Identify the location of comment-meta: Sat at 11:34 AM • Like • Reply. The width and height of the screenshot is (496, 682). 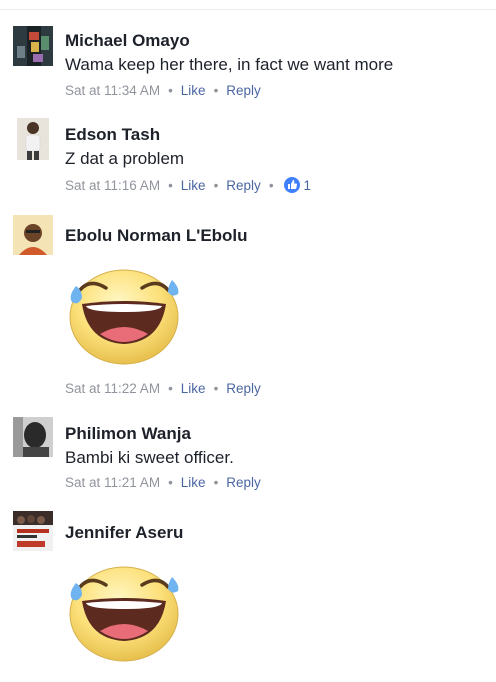
(163, 90).